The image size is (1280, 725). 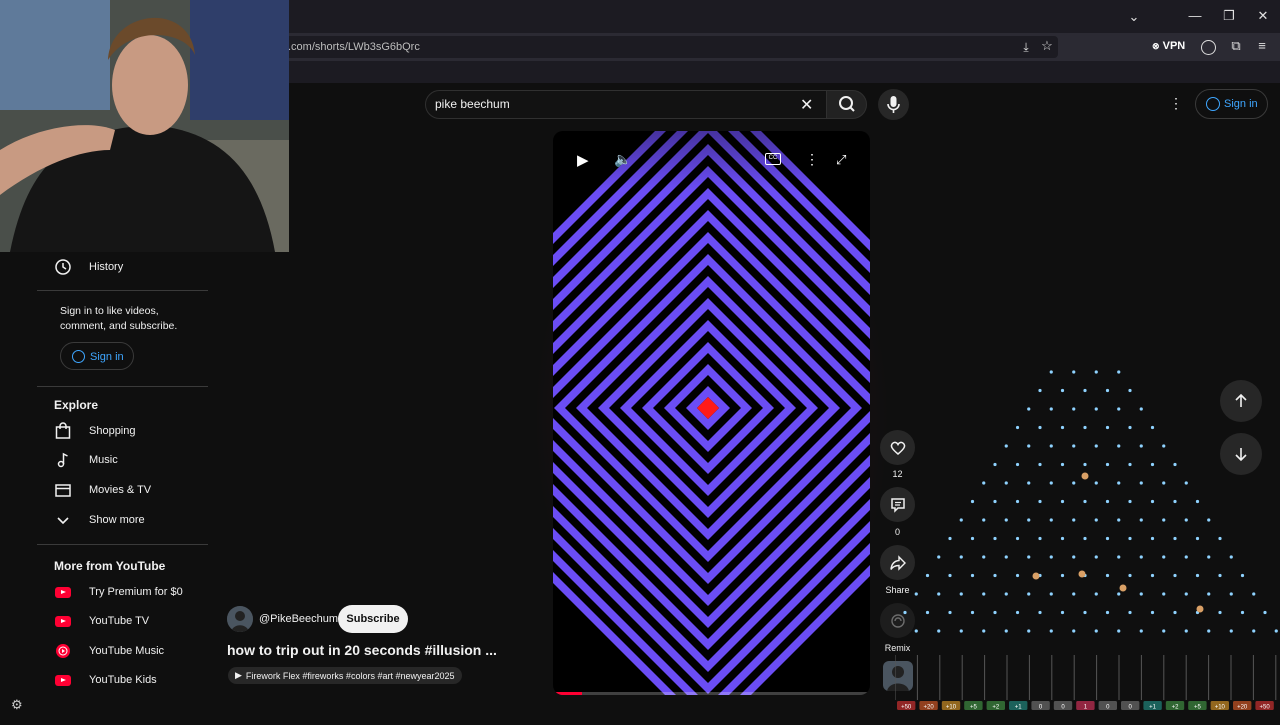 What do you see at coordinates (1208, 47) in the screenshot?
I see `account-icon` at bounding box center [1208, 47].